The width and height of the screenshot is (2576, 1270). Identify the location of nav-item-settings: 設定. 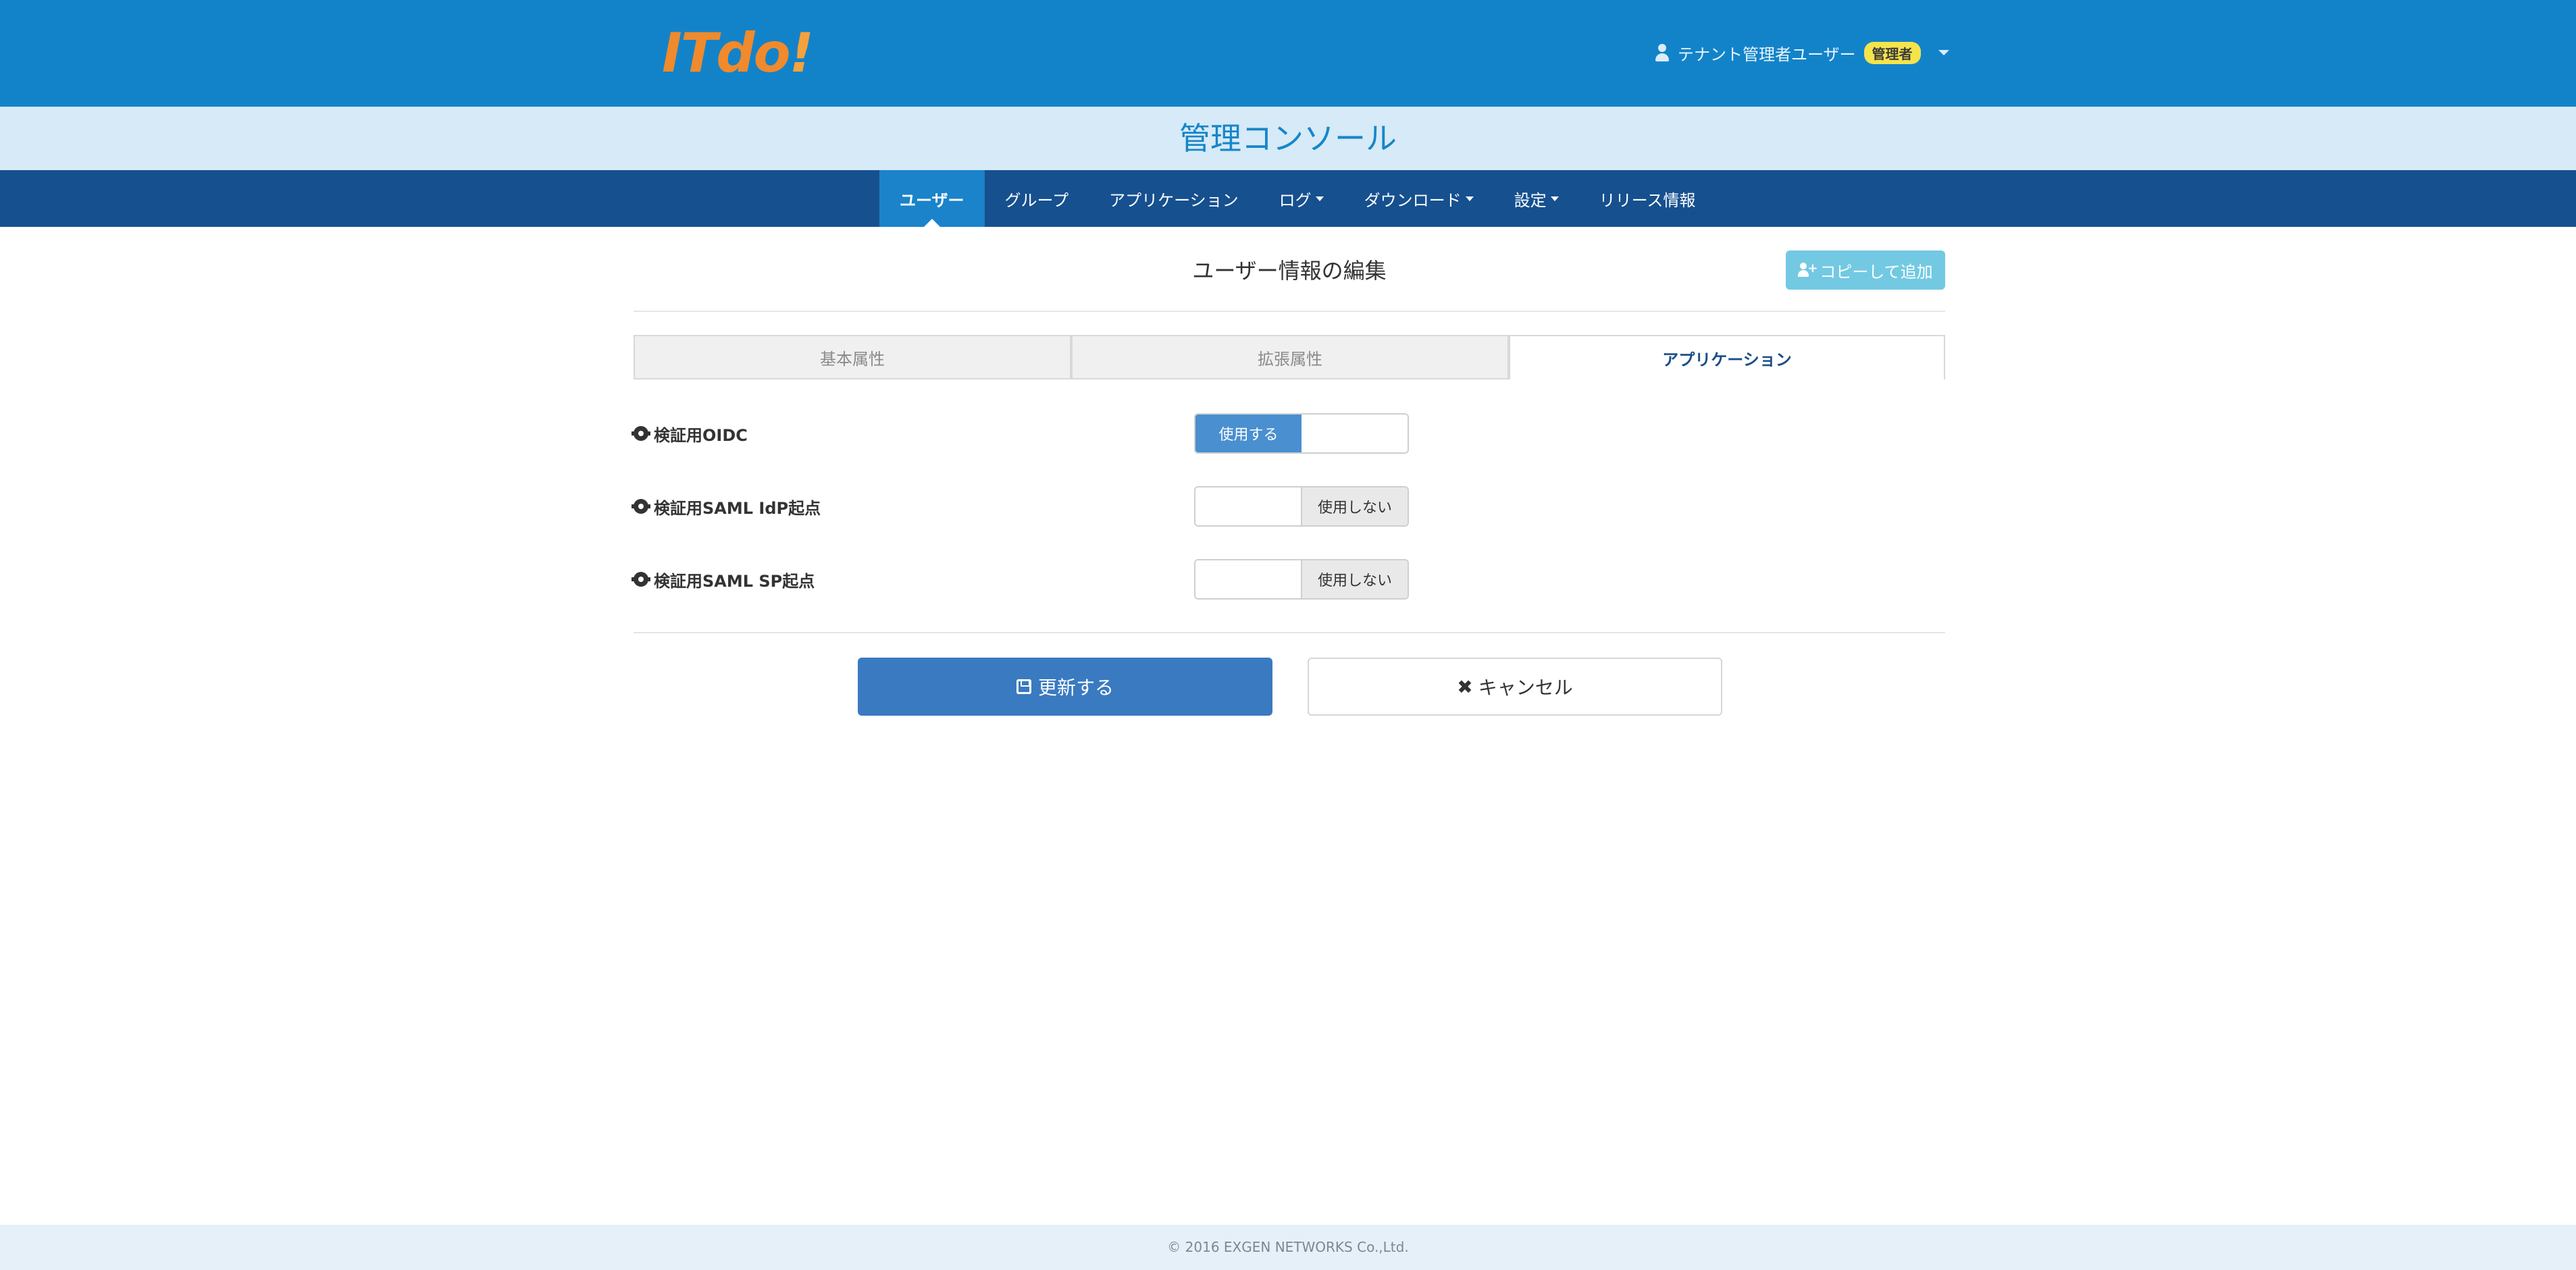
(1537, 198).